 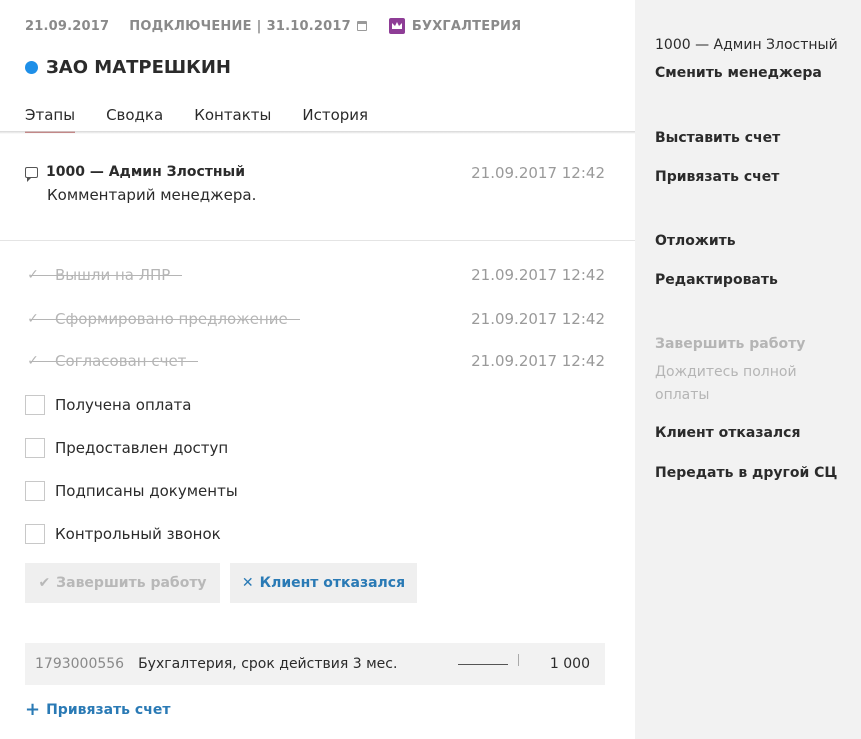 I want to click on attach-invoice-side-link: Привязать счет, so click(x=717, y=177).